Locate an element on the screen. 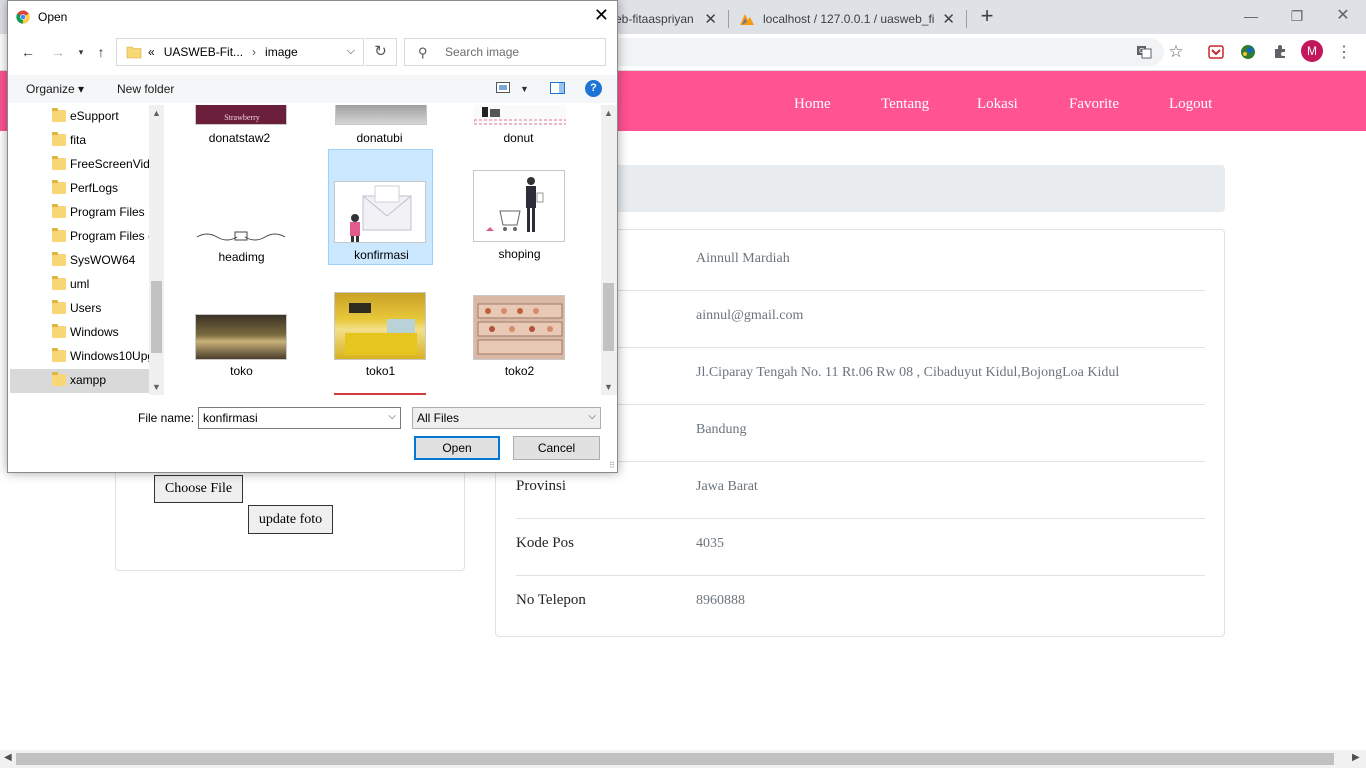 The height and width of the screenshot is (768, 1366). preview-pane-icon is located at coordinates (557, 89).